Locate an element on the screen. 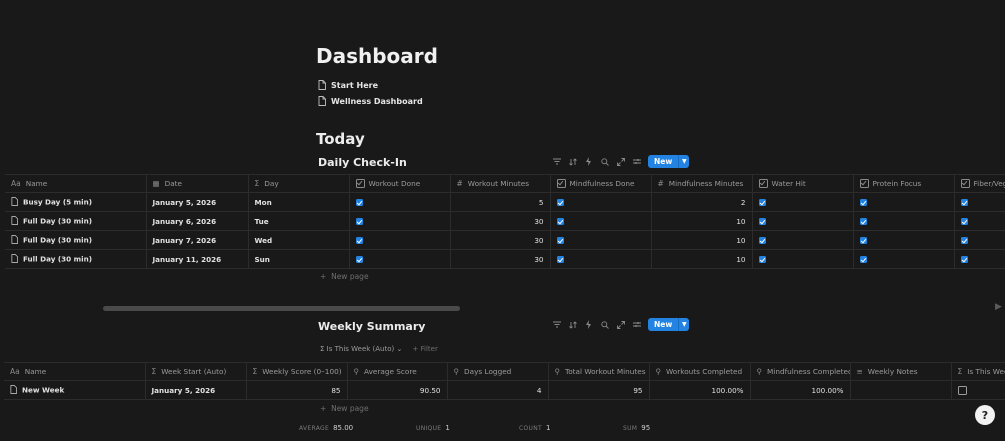  filter-icon is located at coordinates (556, 324).